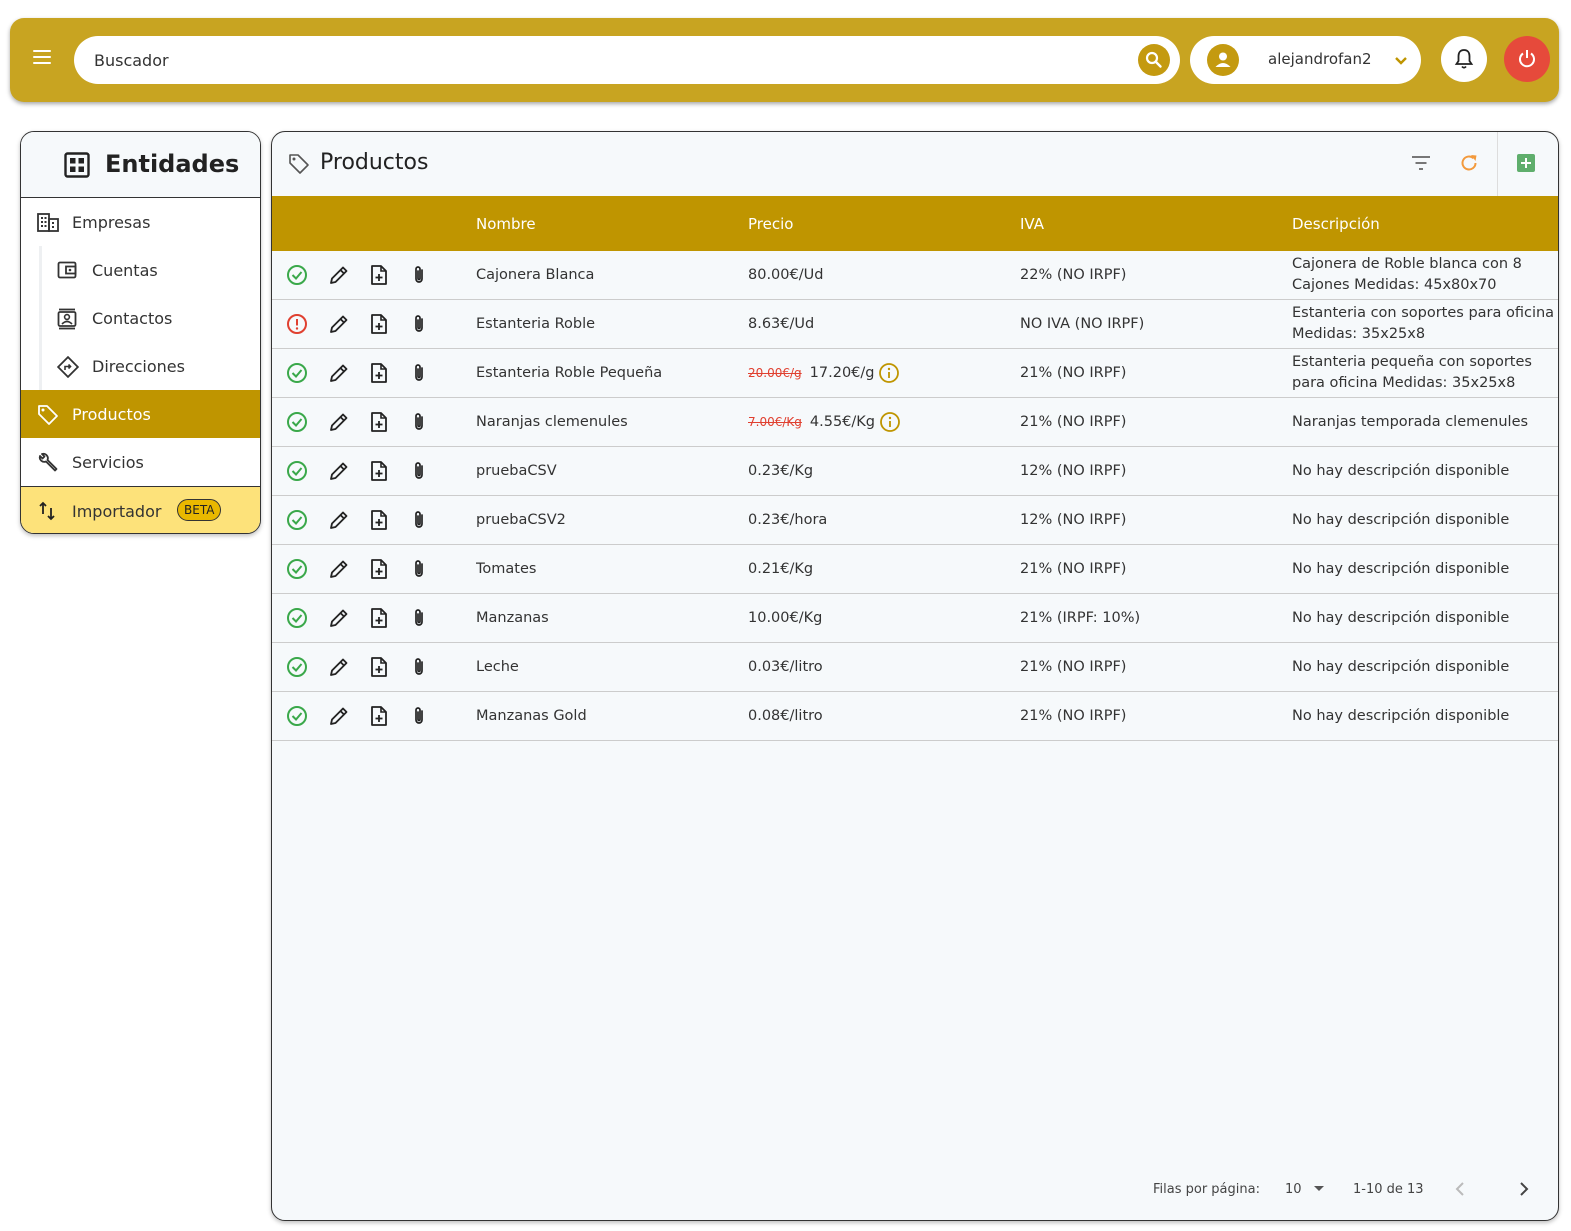 The width and height of the screenshot is (1571, 1231). Describe the element at coordinates (374, 223) in the screenshot. I see `column-header-actions` at that location.